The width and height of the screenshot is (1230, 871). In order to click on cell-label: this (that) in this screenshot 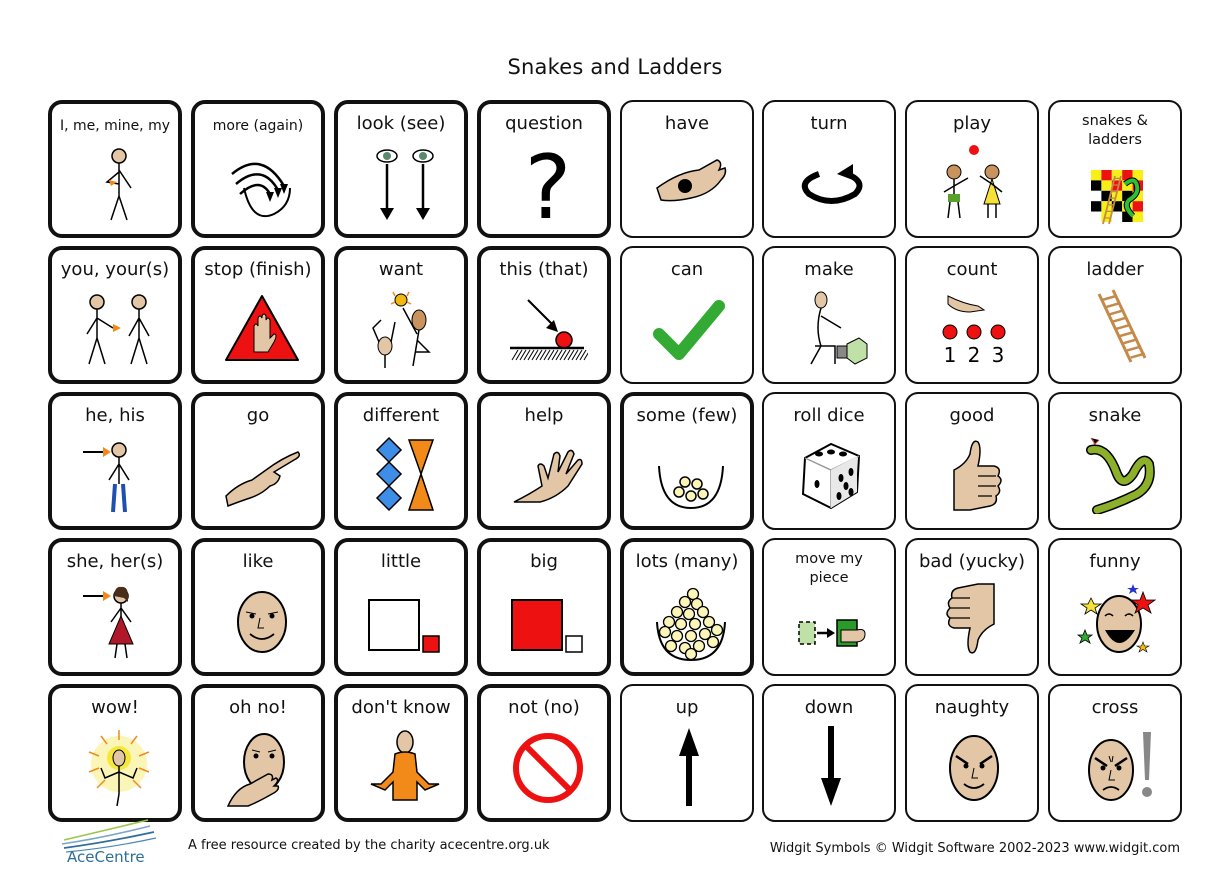, I will do `click(544, 269)`.